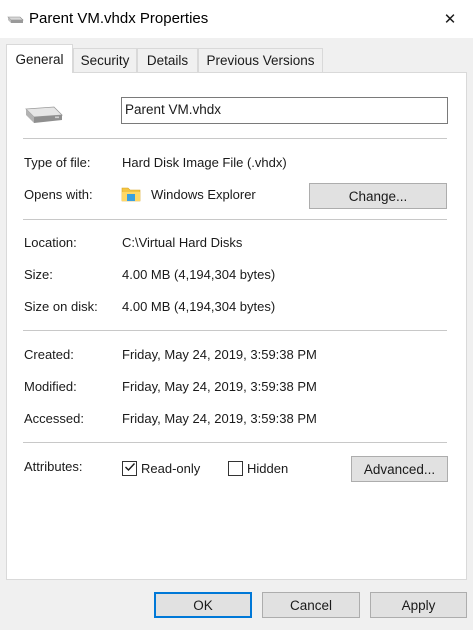 The width and height of the screenshot is (473, 630). I want to click on created-value: Friday, May 24, 2019, 3:59:38 PM, so click(219, 354).